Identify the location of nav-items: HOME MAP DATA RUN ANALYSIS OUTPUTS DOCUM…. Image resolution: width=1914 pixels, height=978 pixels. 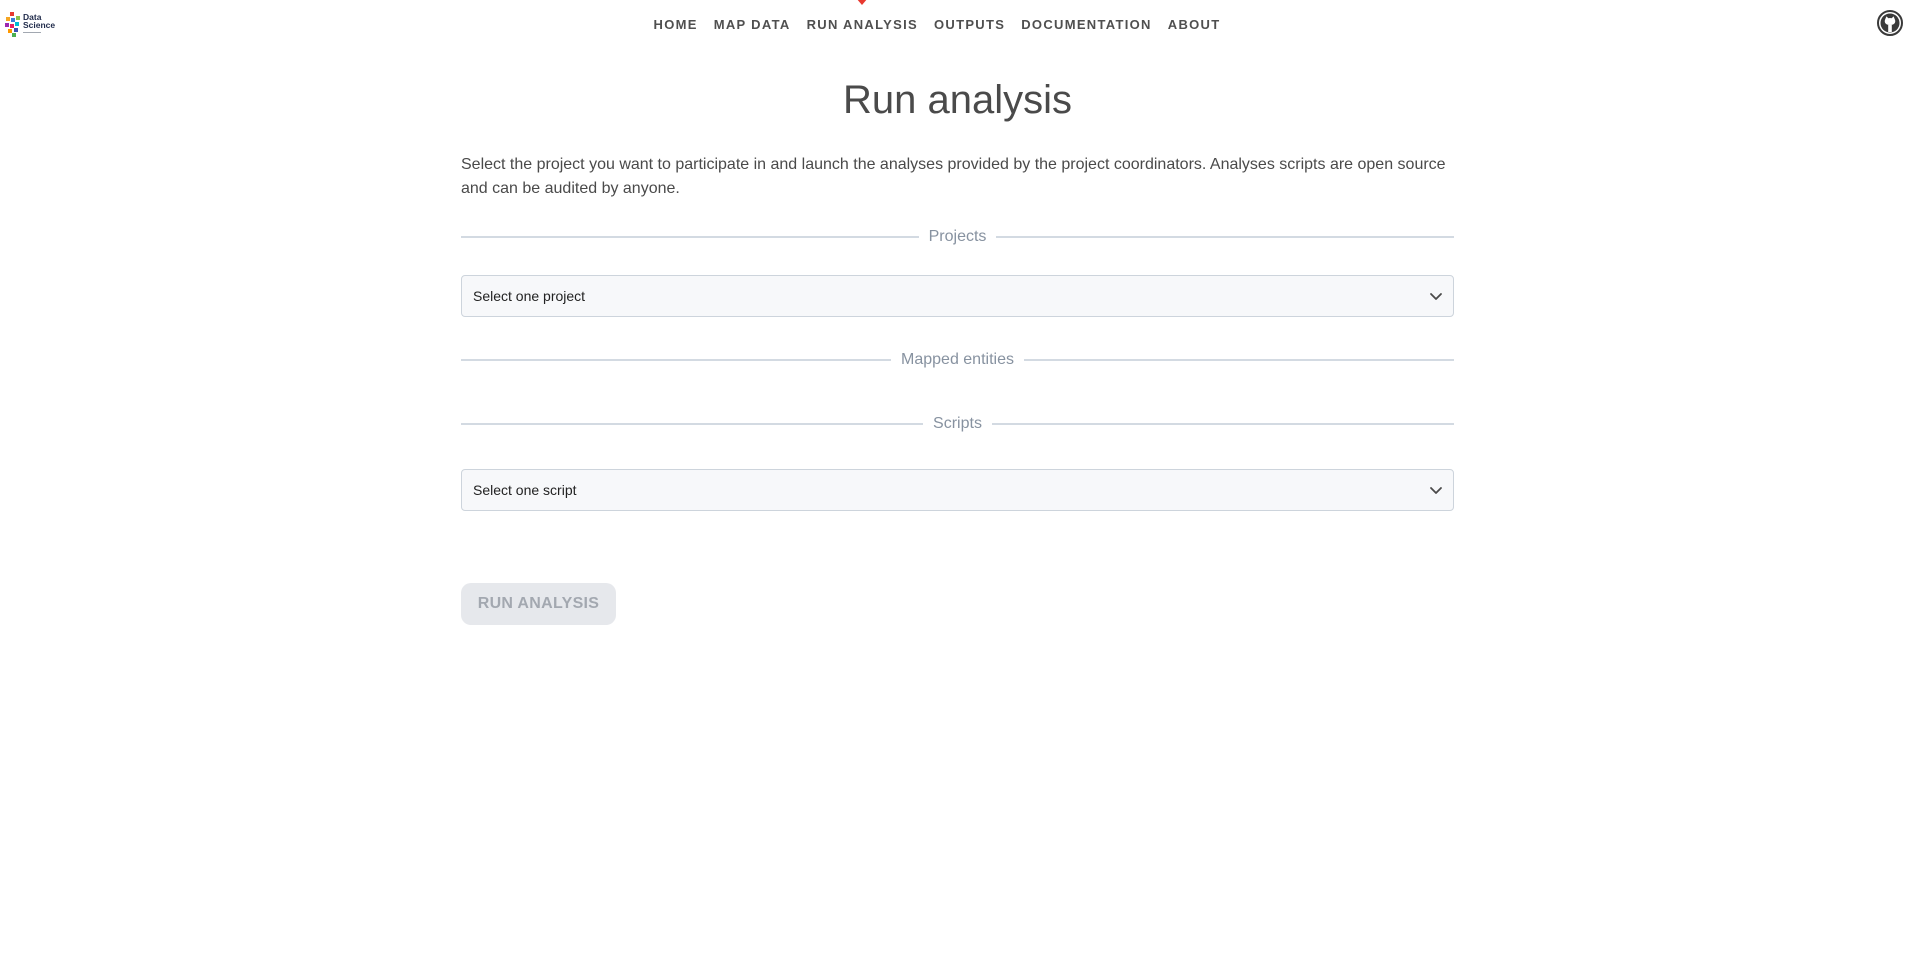
(937, 16).